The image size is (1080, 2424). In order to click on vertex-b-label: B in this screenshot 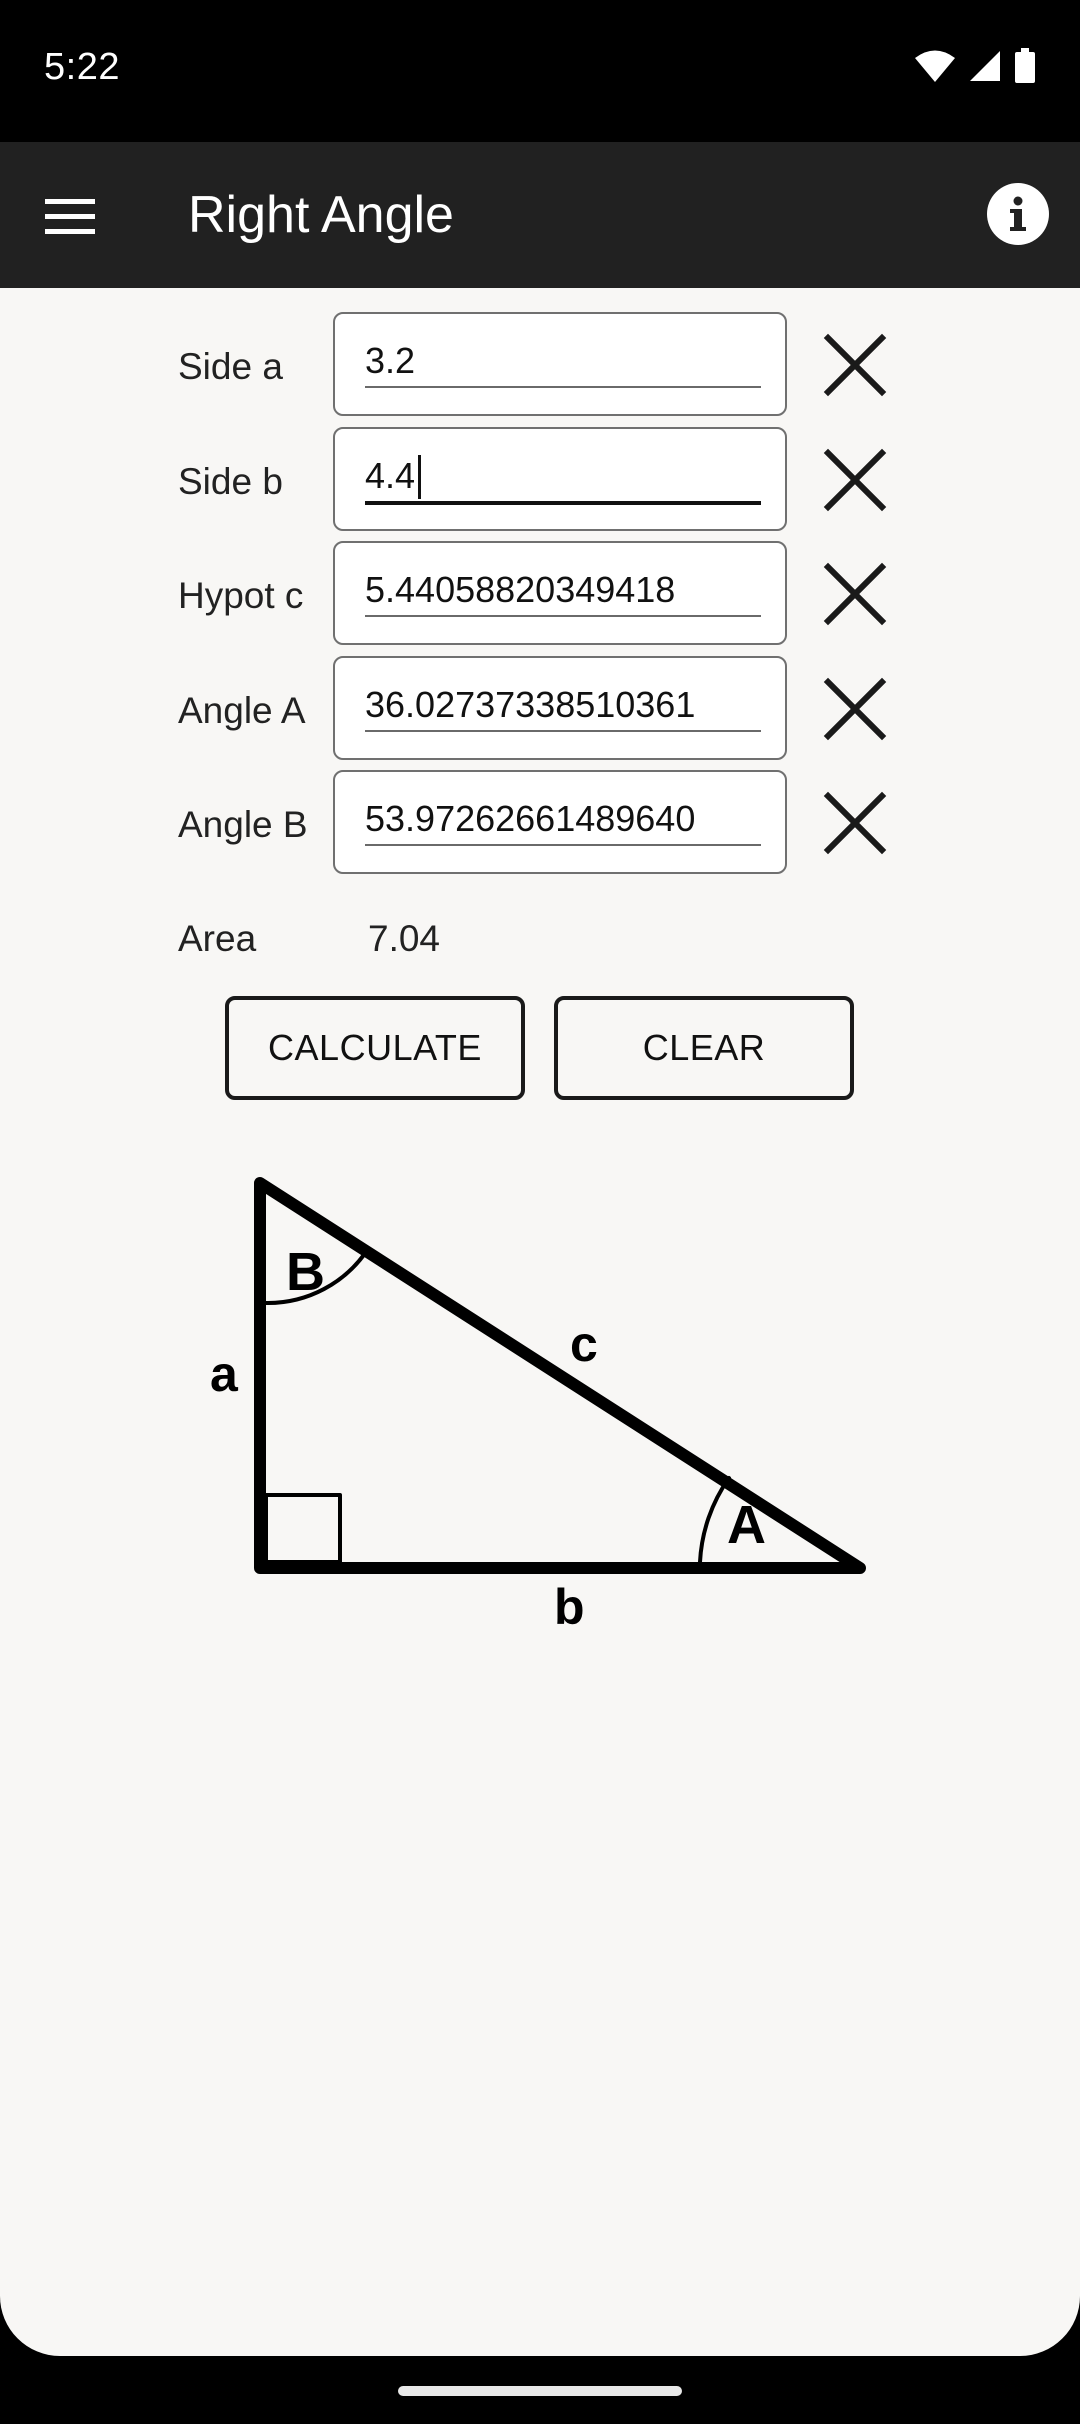, I will do `click(305, 1272)`.